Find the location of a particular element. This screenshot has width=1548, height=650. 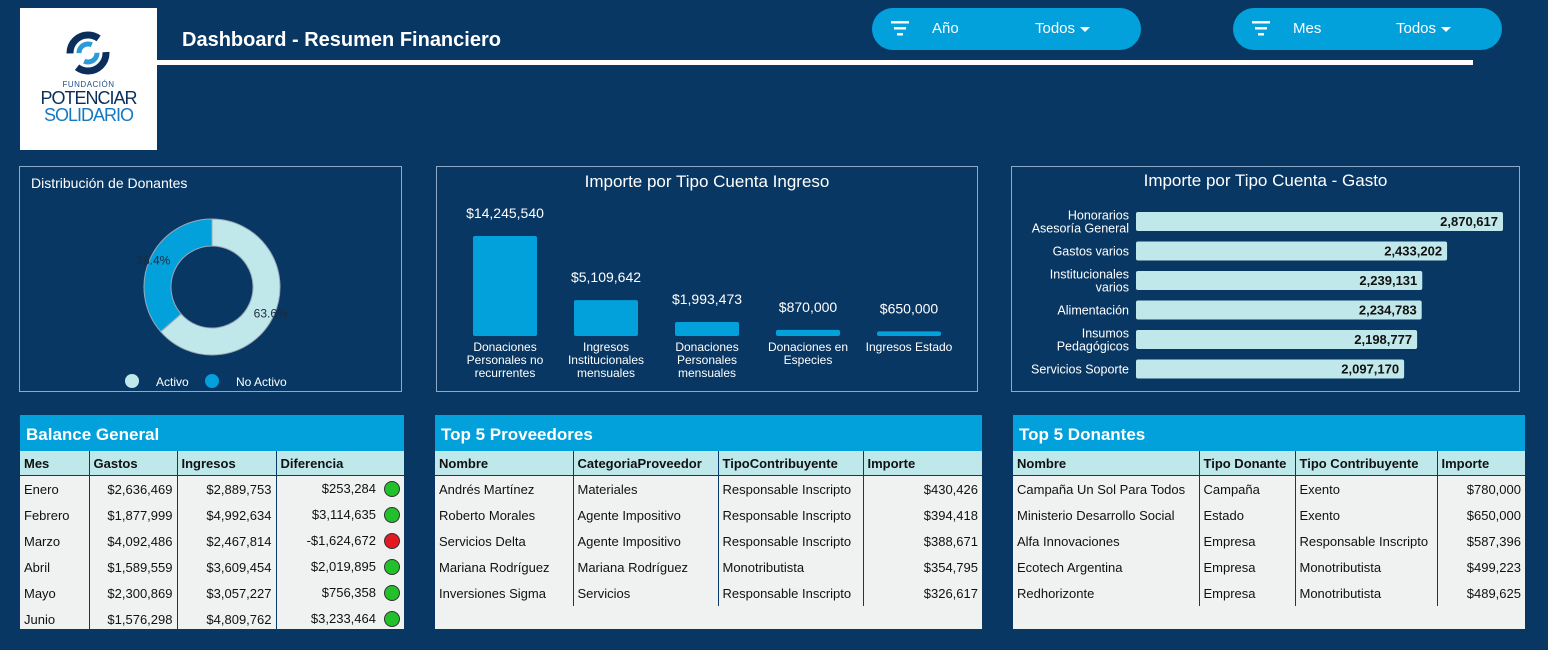

proveedores-col-tipo: TipoContribuyente is located at coordinates (791, 463).